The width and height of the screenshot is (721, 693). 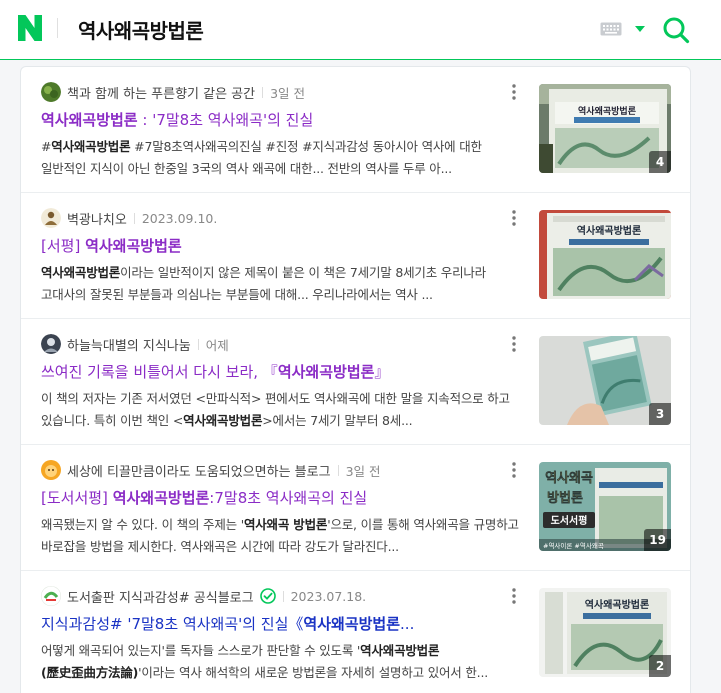 What do you see at coordinates (267, 596) in the screenshot?
I see `official-verified-icon` at bounding box center [267, 596].